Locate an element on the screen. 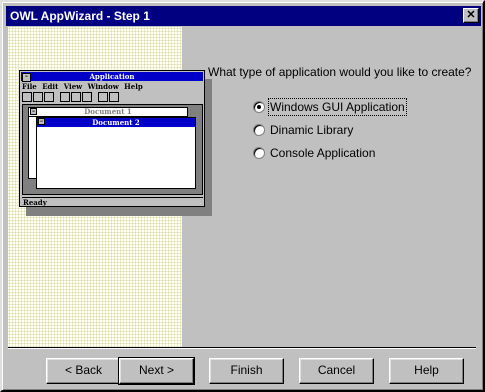  window-title: OWL AppWizard - Step 1 is located at coordinates (80, 16).